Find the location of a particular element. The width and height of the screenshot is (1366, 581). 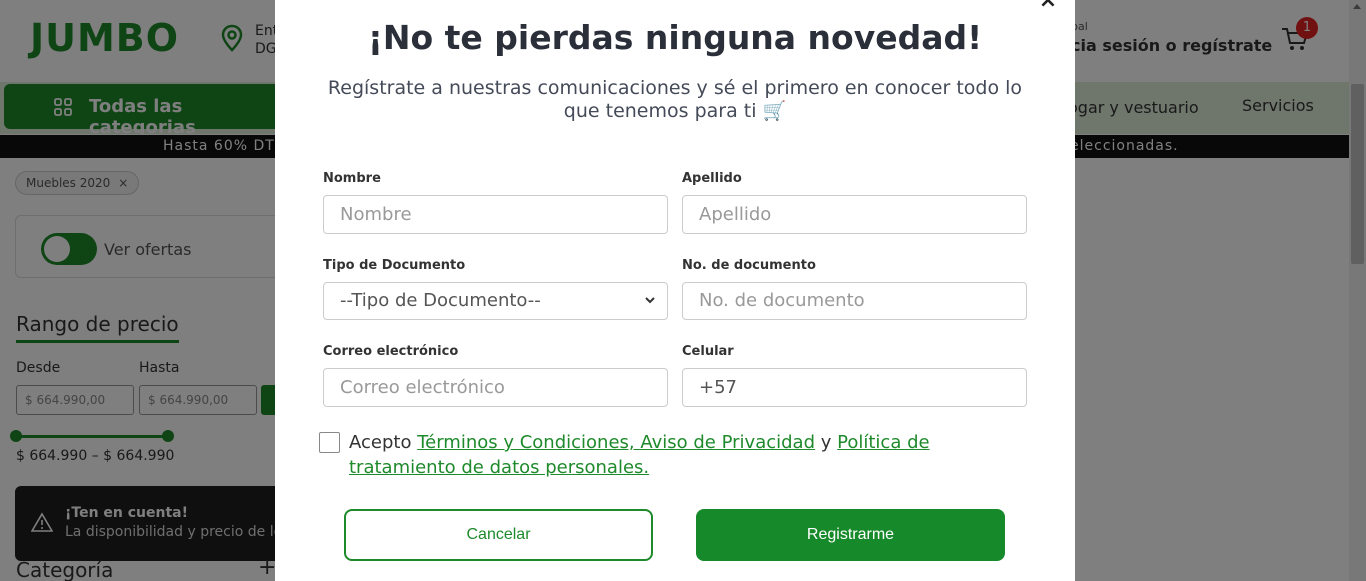

nombre-input: Nombre is located at coordinates (495, 214).